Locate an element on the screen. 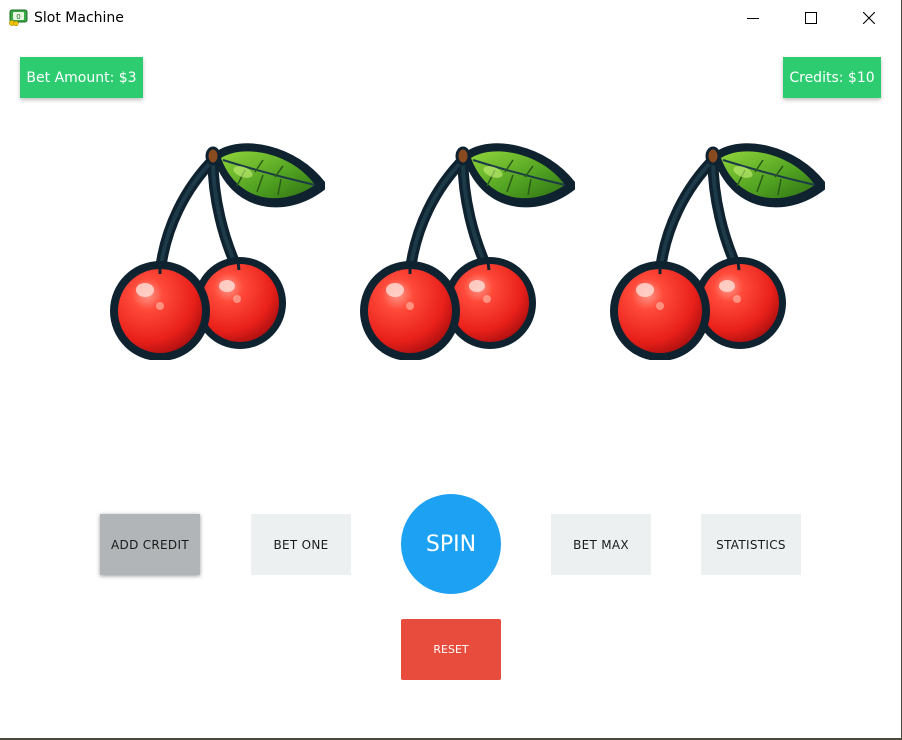  bet-one-button: BET ONE is located at coordinates (301, 544).